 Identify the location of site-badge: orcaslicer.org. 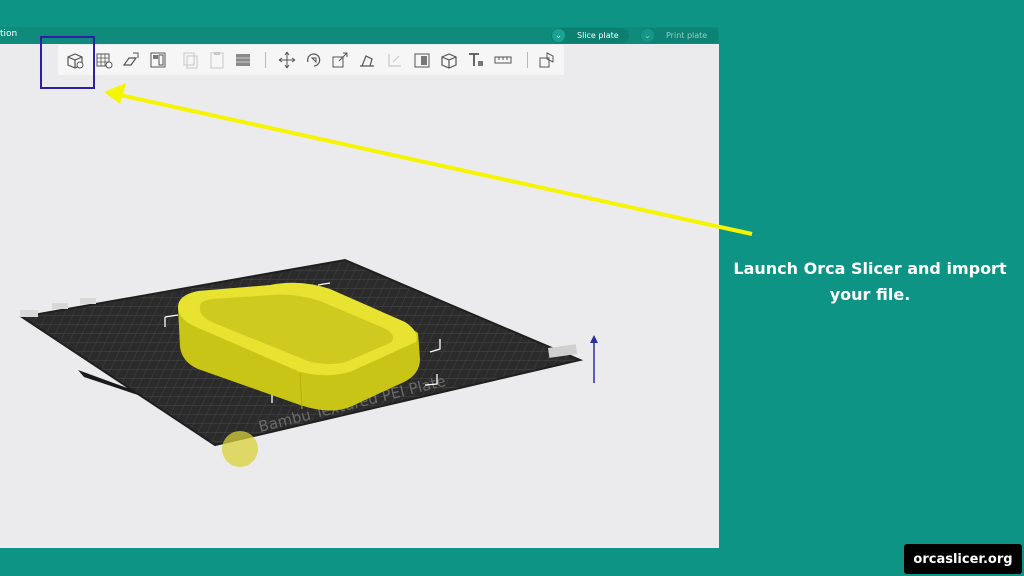
(963, 559).